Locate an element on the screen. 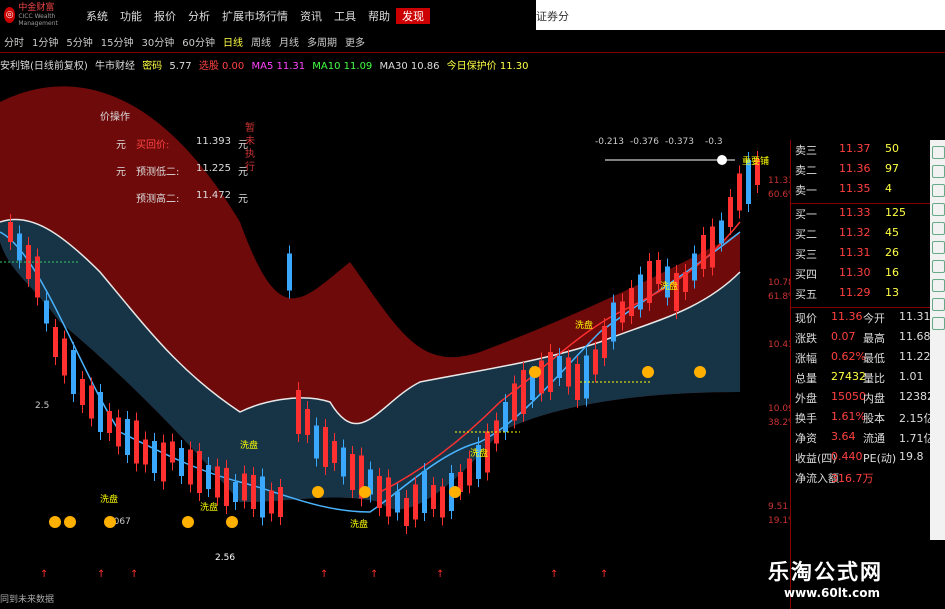 The height and width of the screenshot is (609, 945). stat-row: 收益(四) 0.440 PE(动) 19.8 is located at coordinates (865, 459).